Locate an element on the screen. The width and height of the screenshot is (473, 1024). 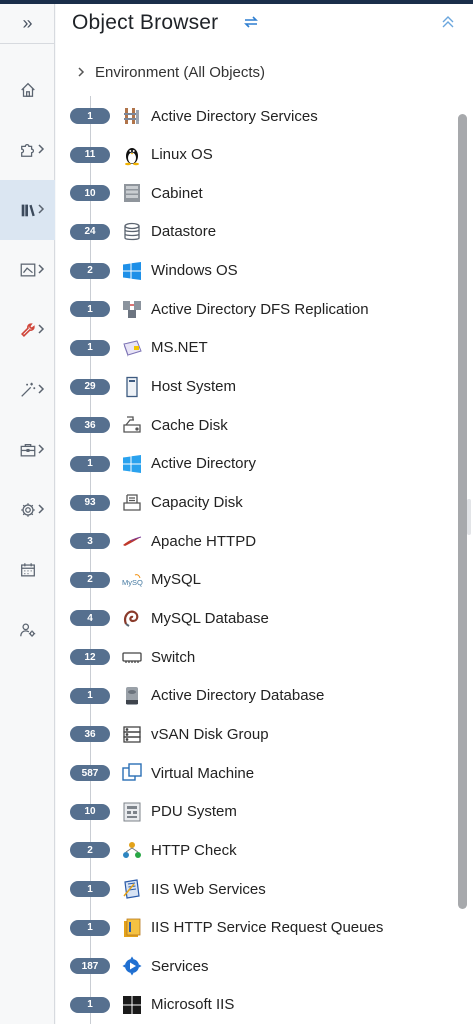
object-list-item: 36 vSAN Disk Group is located at coordinates (260, 734).